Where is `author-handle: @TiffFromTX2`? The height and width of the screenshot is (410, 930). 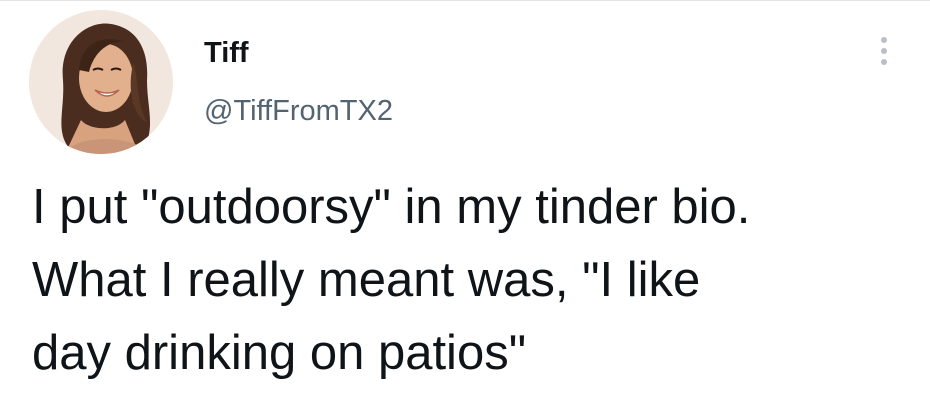
author-handle: @TiffFromTX2 is located at coordinates (298, 111).